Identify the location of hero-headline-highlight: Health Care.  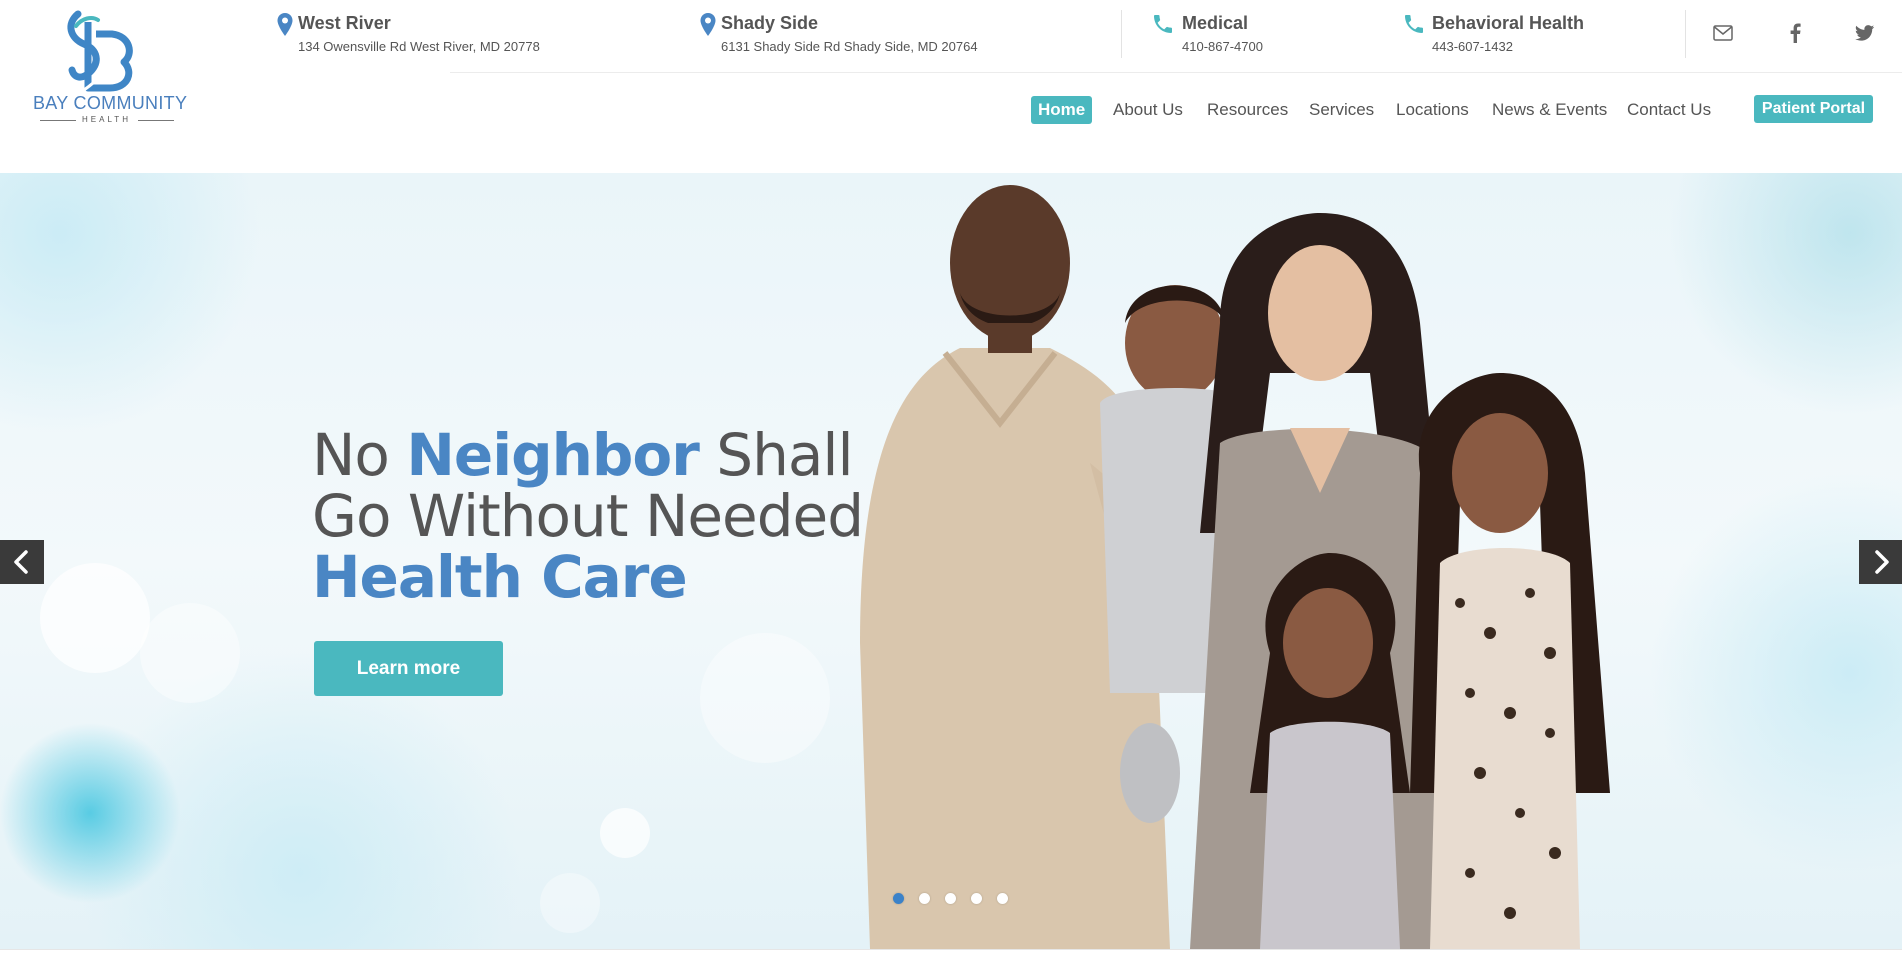
(500, 577).